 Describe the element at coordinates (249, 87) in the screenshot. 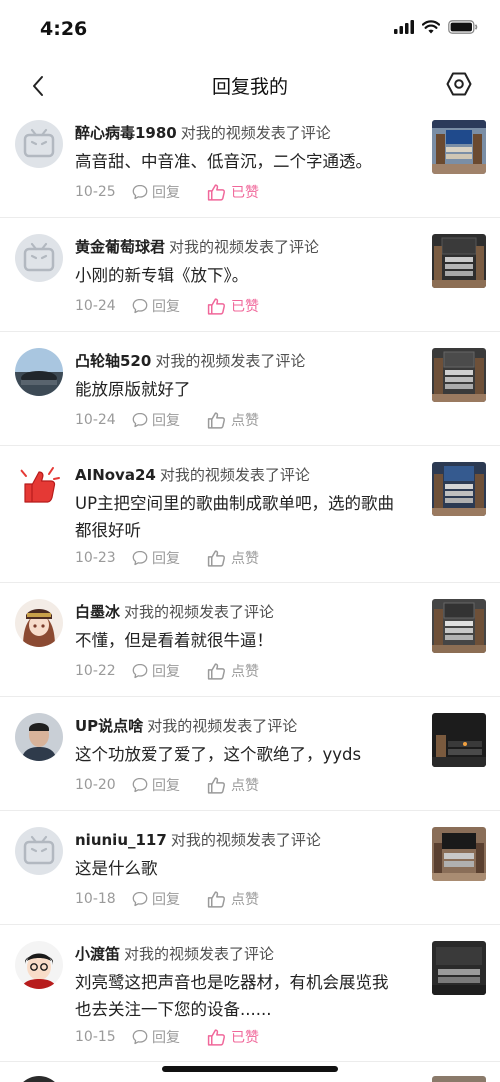

I see `page-title: 回复我的` at that location.